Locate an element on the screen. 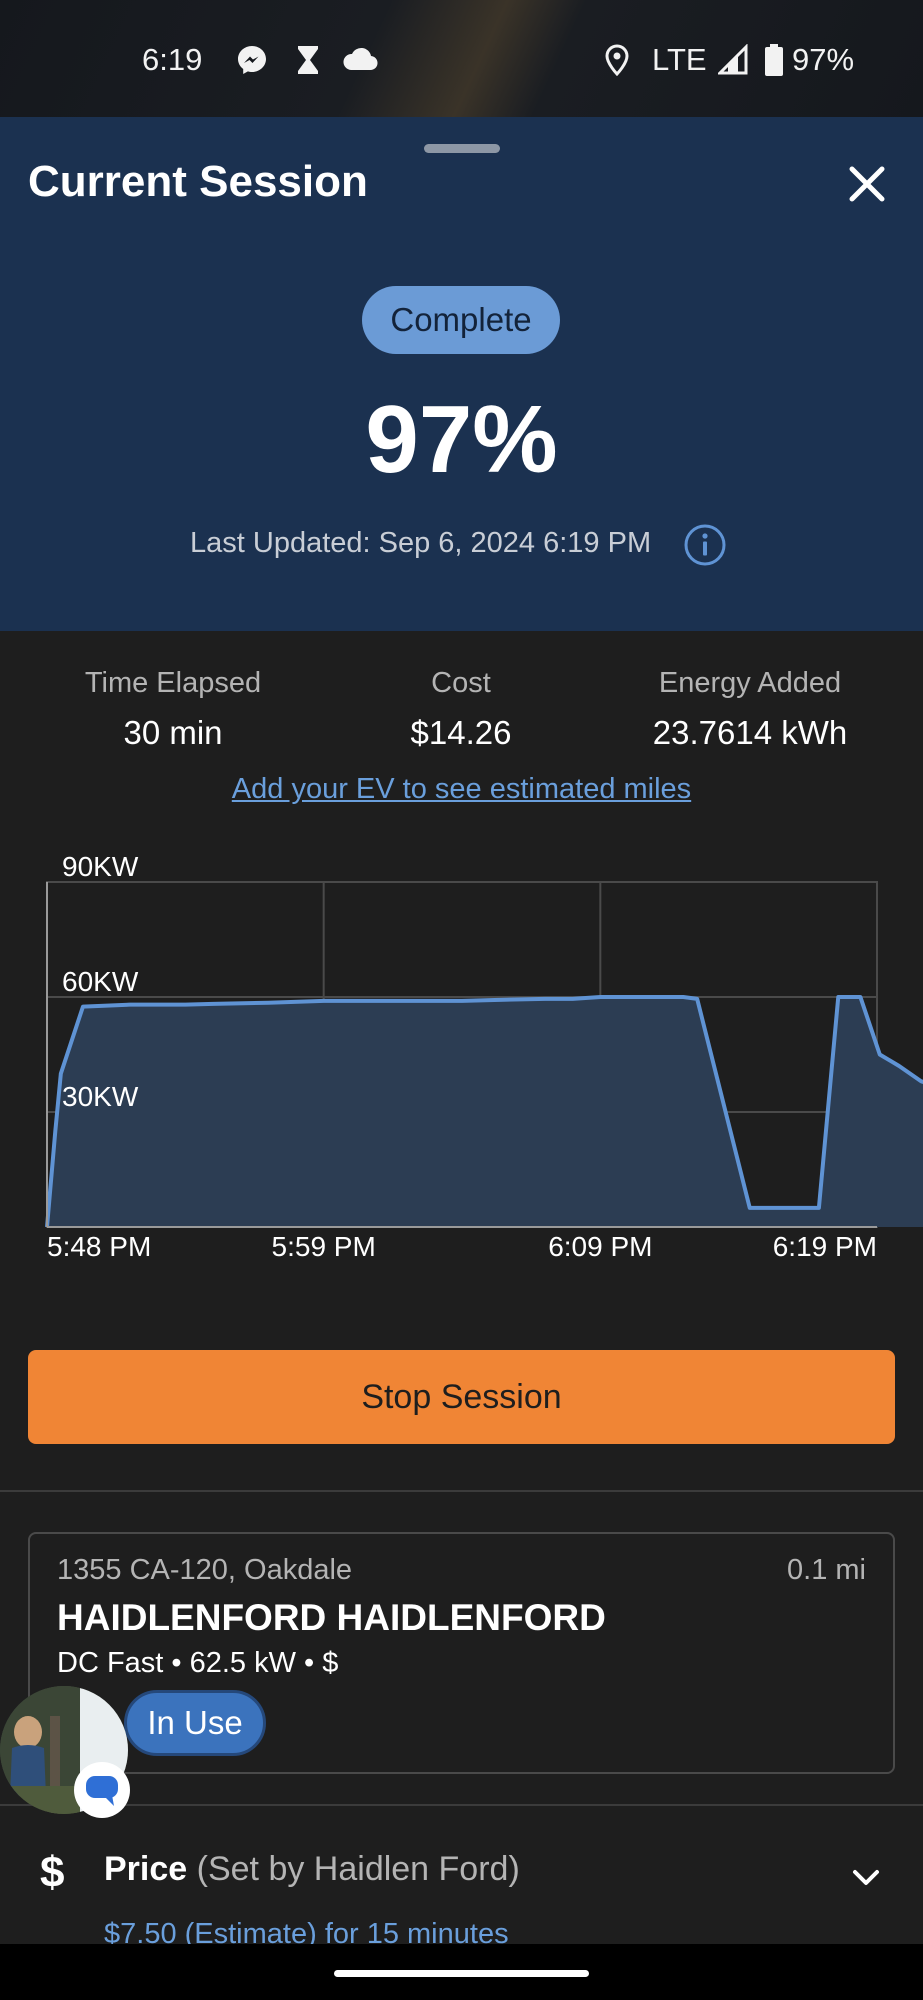 The image size is (923, 2000). price-title: Price (Set by Haidlen Ford) is located at coordinates (312, 1869).